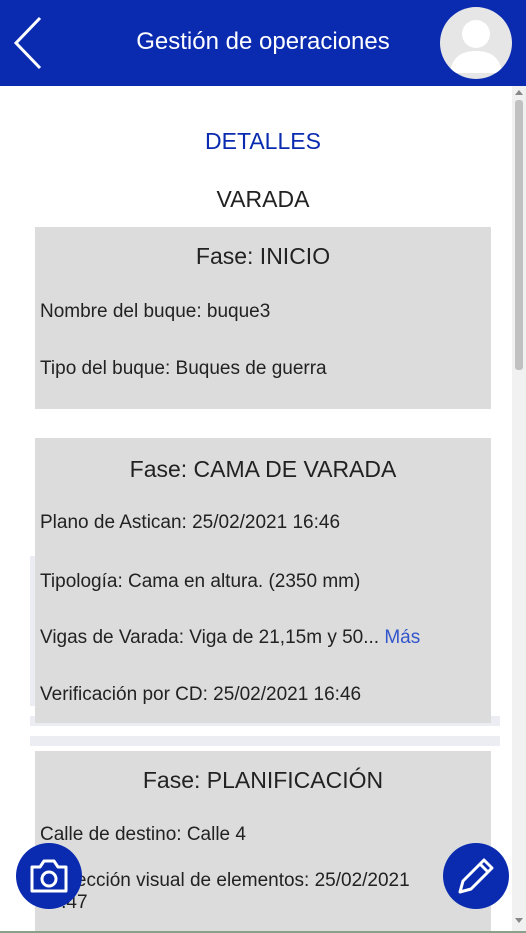 This screenshot has width=526, height=933. Describe the element at coordinates (402, 637) in the screenshot. I see `more-link: Más` at that location.